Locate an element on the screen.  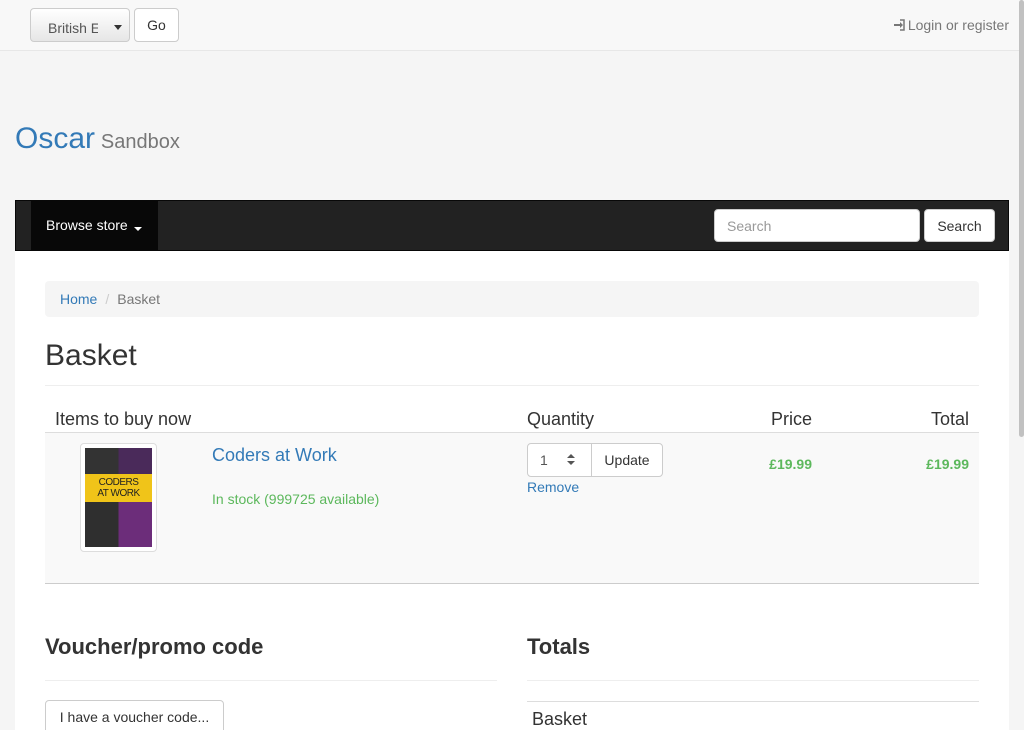
update-button: Update is located at coordinates (627, 460).